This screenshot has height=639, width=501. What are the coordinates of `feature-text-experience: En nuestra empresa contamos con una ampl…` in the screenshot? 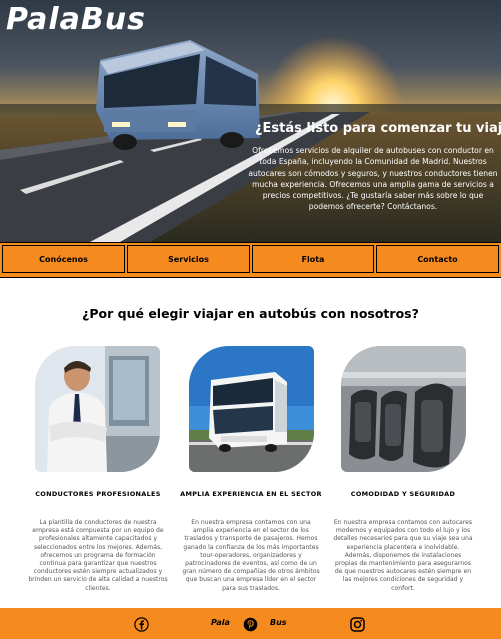 It's located at (251, 555).